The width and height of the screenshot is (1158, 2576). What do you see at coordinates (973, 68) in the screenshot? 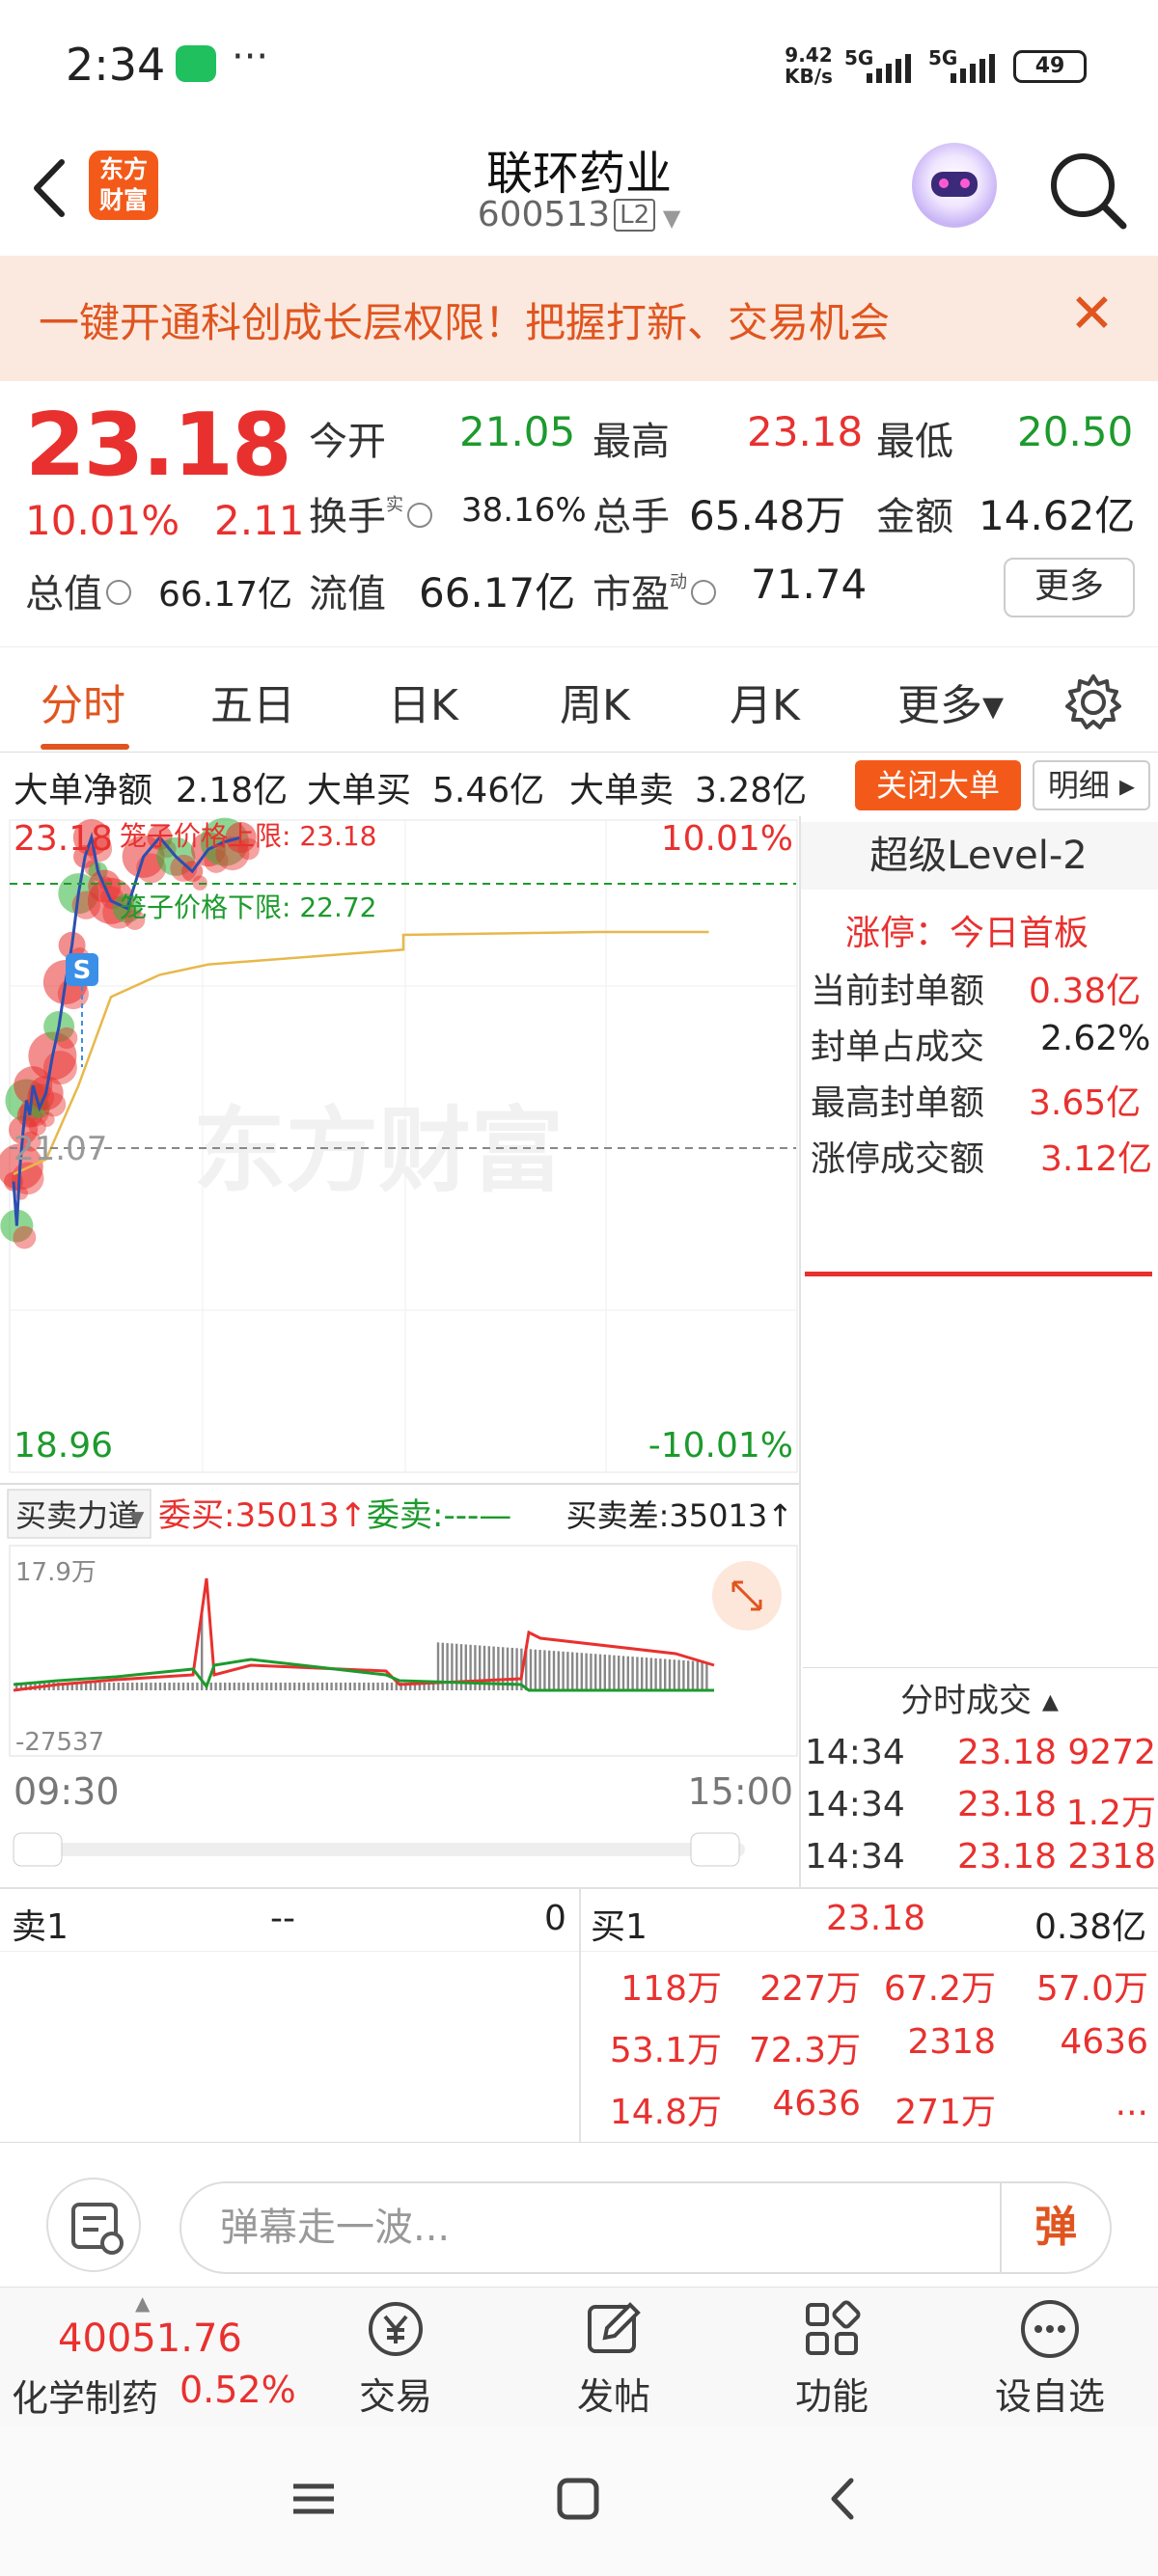
I see `signal-bars-2-icon` at bounding box center [973, 68].